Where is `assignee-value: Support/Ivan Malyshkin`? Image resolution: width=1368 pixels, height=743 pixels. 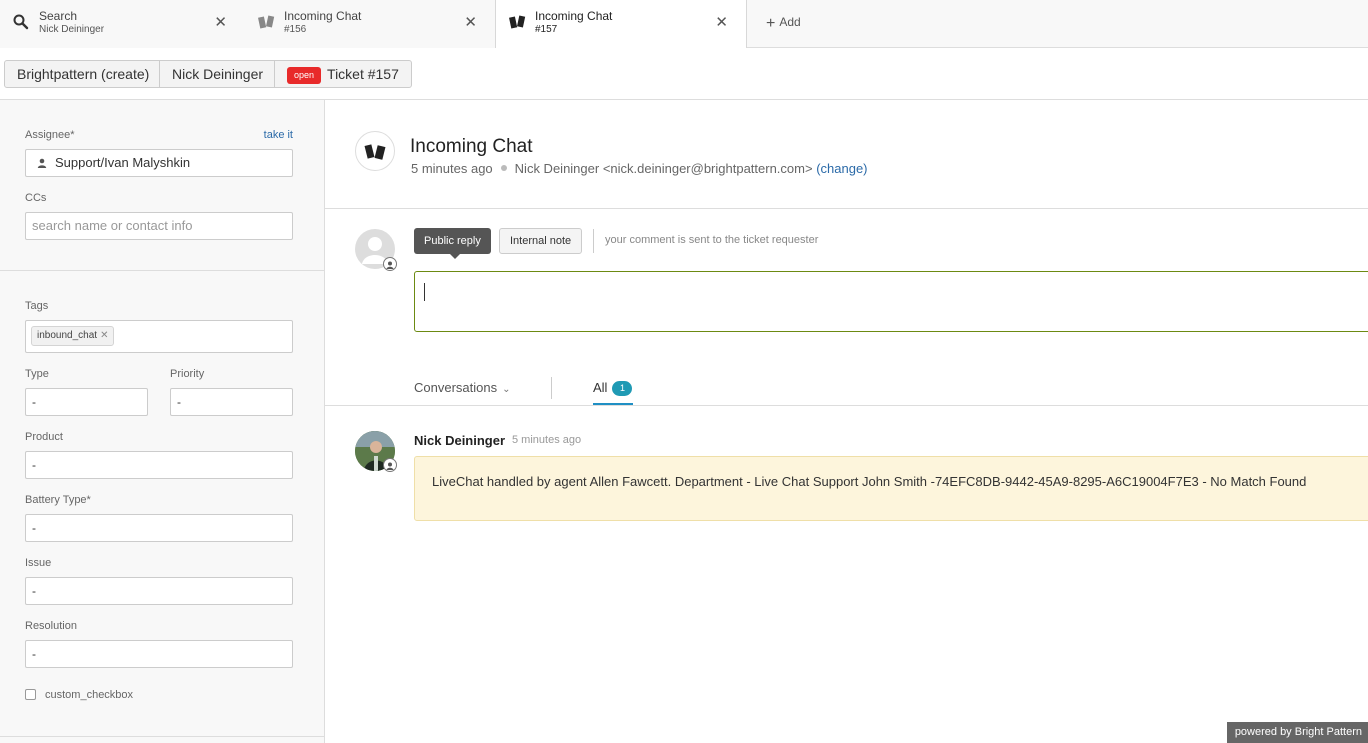 assignee-value: Support/Ivan Malyshkin is located at coordinates (123, 162).